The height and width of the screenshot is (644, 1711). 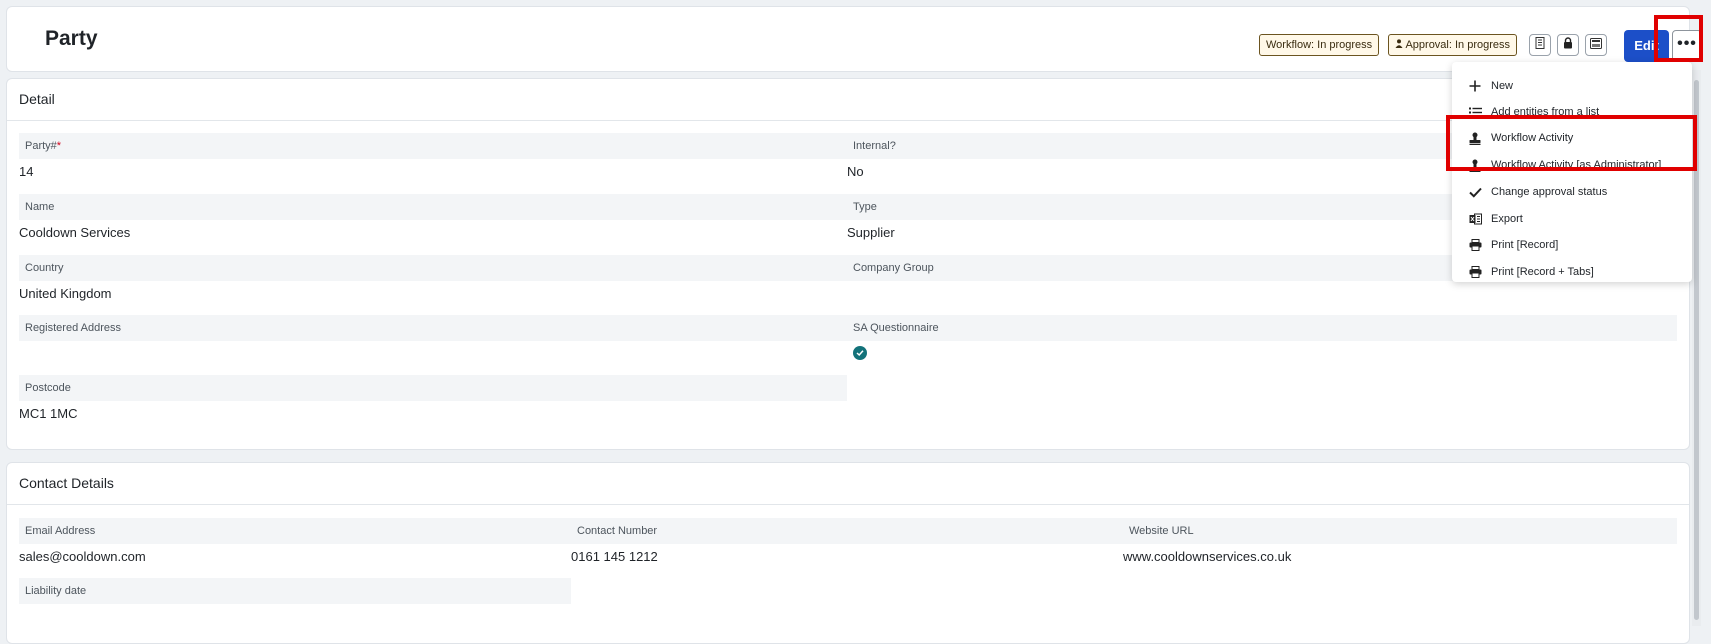 What do you see at coordinates (295, 531) in the screenshot?
I see `field-label: Email Address` at bounding box center [295, 531].